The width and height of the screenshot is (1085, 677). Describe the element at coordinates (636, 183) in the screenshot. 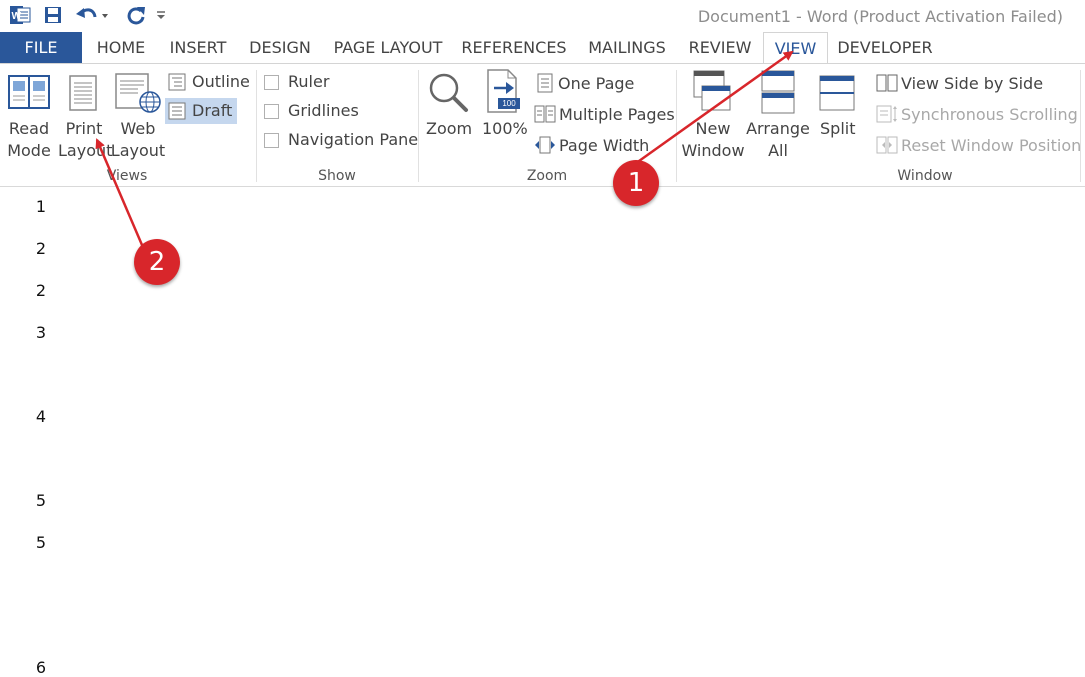

I see `callout-badge-1: 1` at that location.